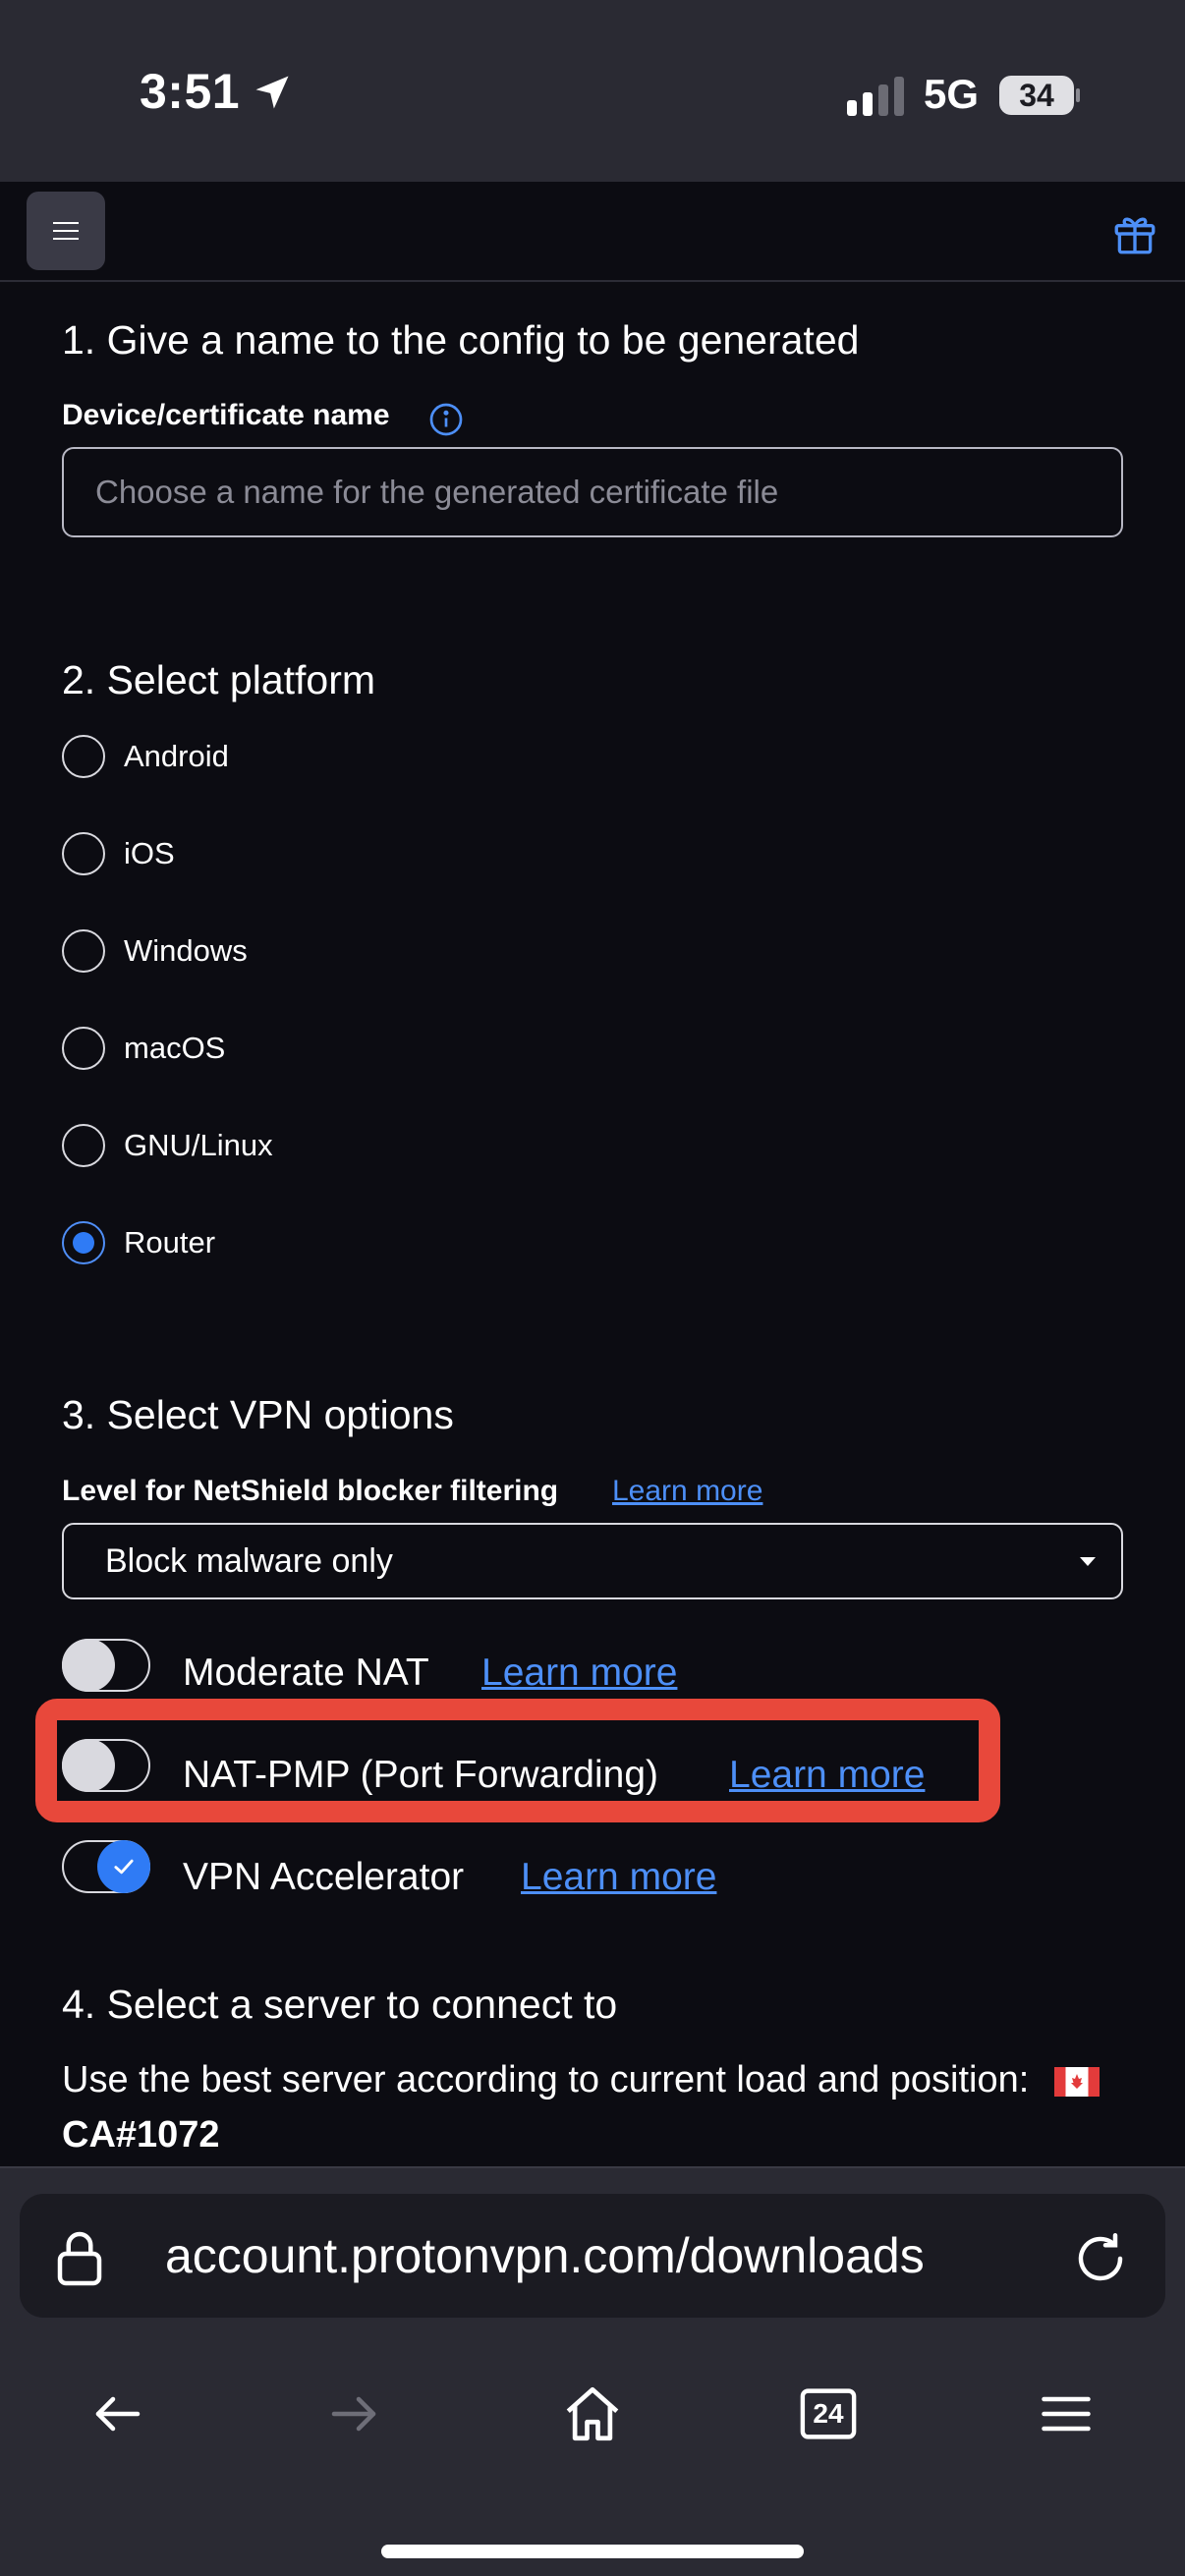  What do you see at coordinates (592, 91) in the screenshot?
I see `status-bar: 3:51 5G 34` at bounding box center [592, 91].